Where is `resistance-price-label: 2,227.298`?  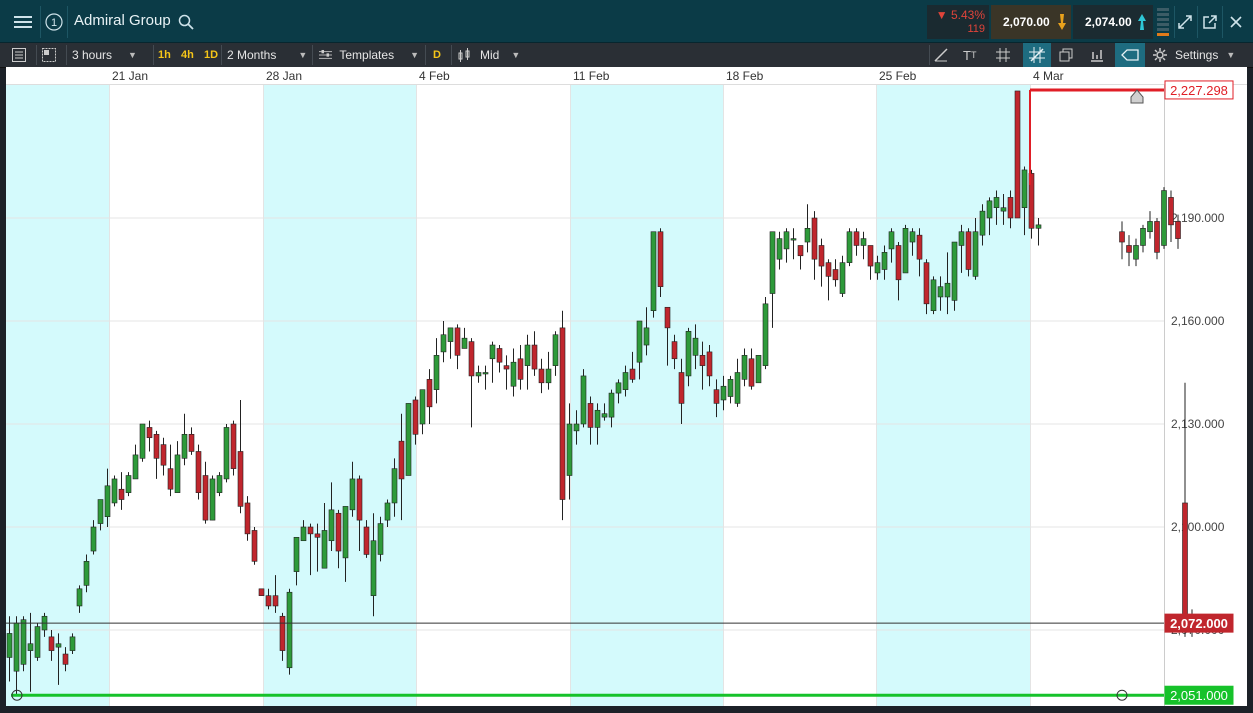
resistance-price-label: 2,227.298 is located at coordinates (1199, 90).